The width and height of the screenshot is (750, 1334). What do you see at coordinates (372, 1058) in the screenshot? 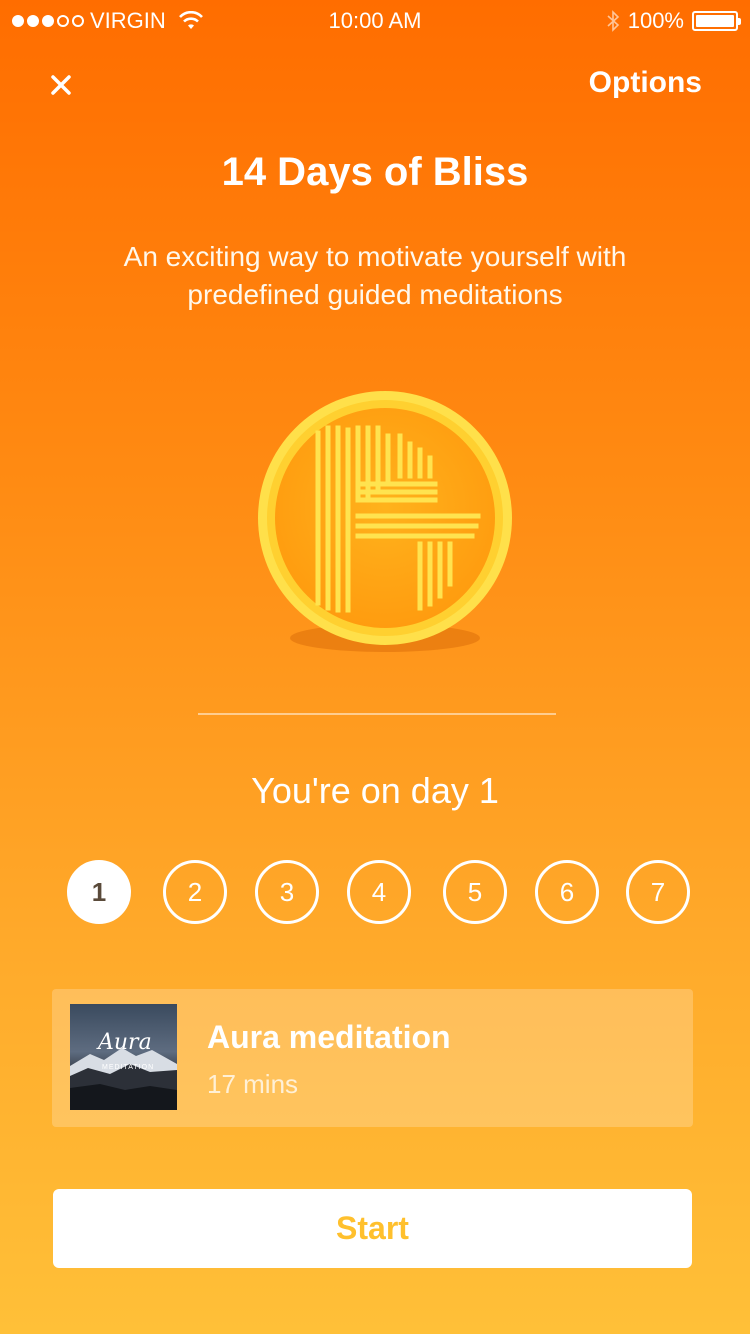
I see `session-card: Aura MEDITATION Aura meditation 17 mins` at bounding box center [372, 1058].